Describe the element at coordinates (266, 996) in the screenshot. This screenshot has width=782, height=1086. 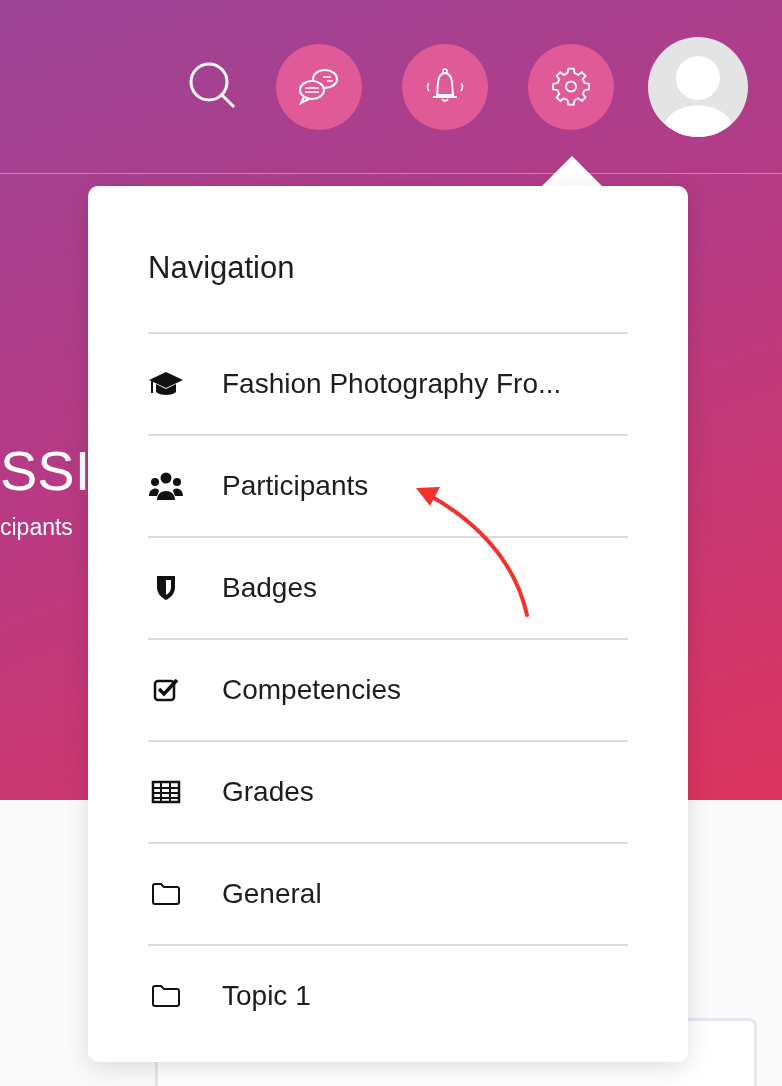
I see `menu-item: Topic 1` at that location.